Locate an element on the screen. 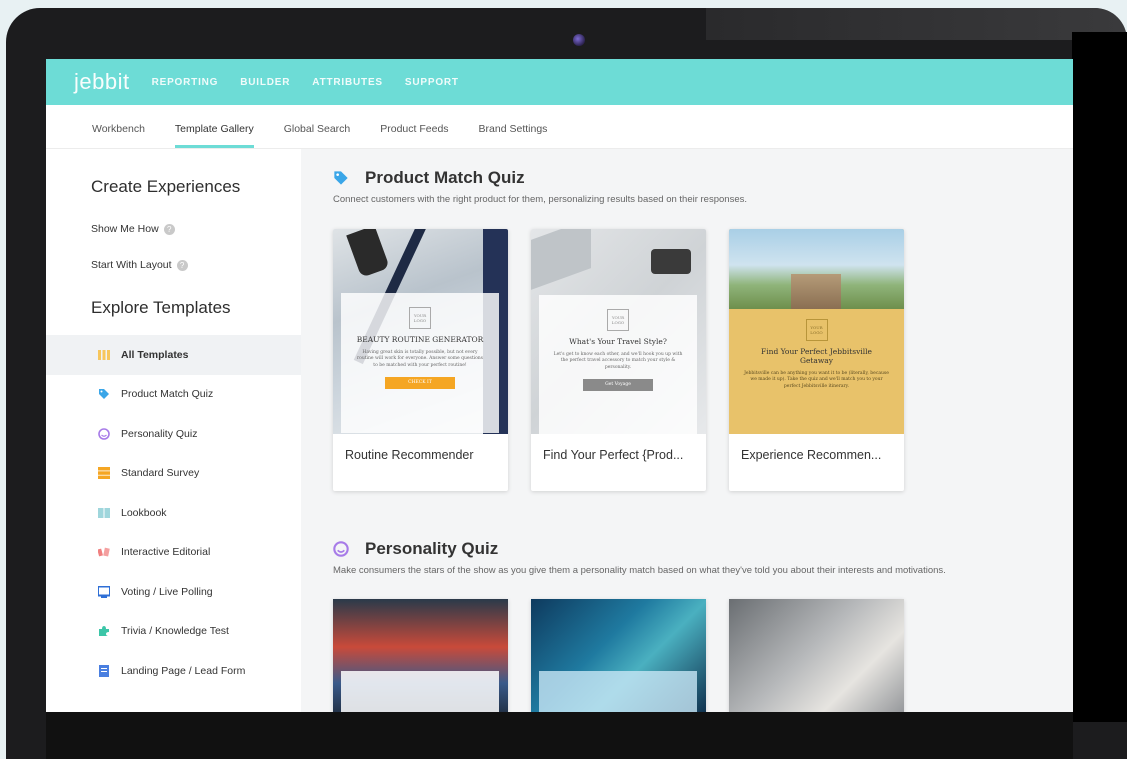 This screenshot has width=1127, height=759. sidebar-item-label: Trivia / Knowledge Test is located at coordinates (175, 631).